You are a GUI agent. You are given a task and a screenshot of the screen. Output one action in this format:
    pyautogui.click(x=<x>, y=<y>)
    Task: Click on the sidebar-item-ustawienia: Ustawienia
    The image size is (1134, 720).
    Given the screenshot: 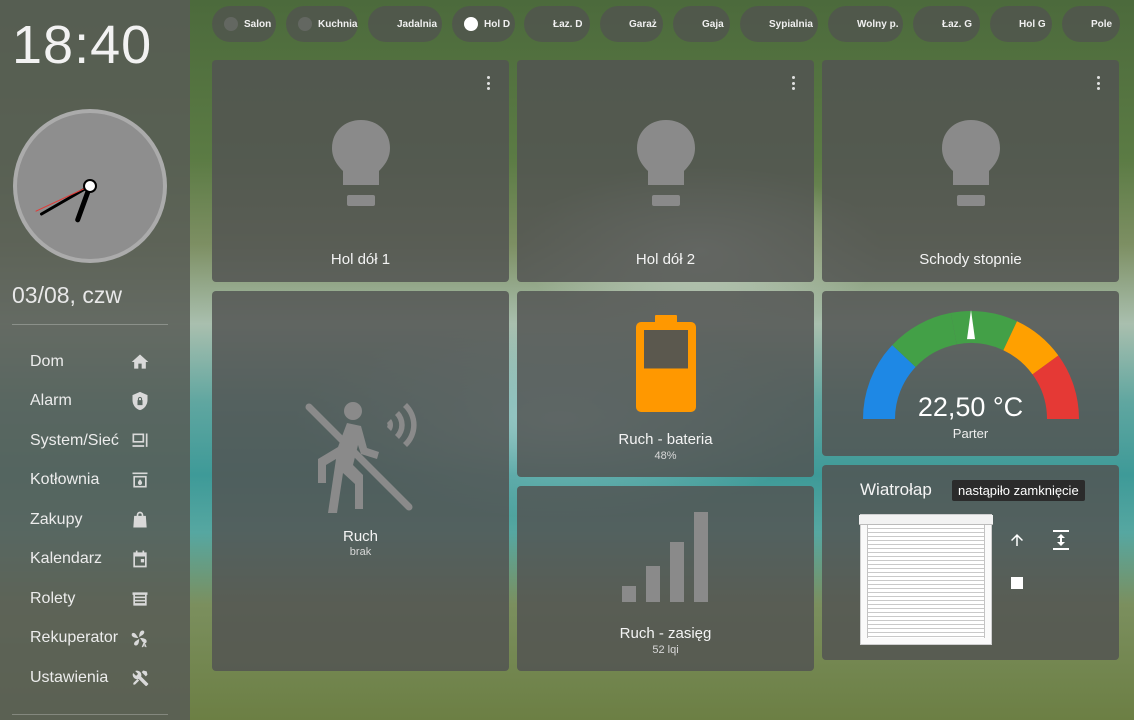 What is the action you would take?
    pyautogui.click(x=95, y=678)
    